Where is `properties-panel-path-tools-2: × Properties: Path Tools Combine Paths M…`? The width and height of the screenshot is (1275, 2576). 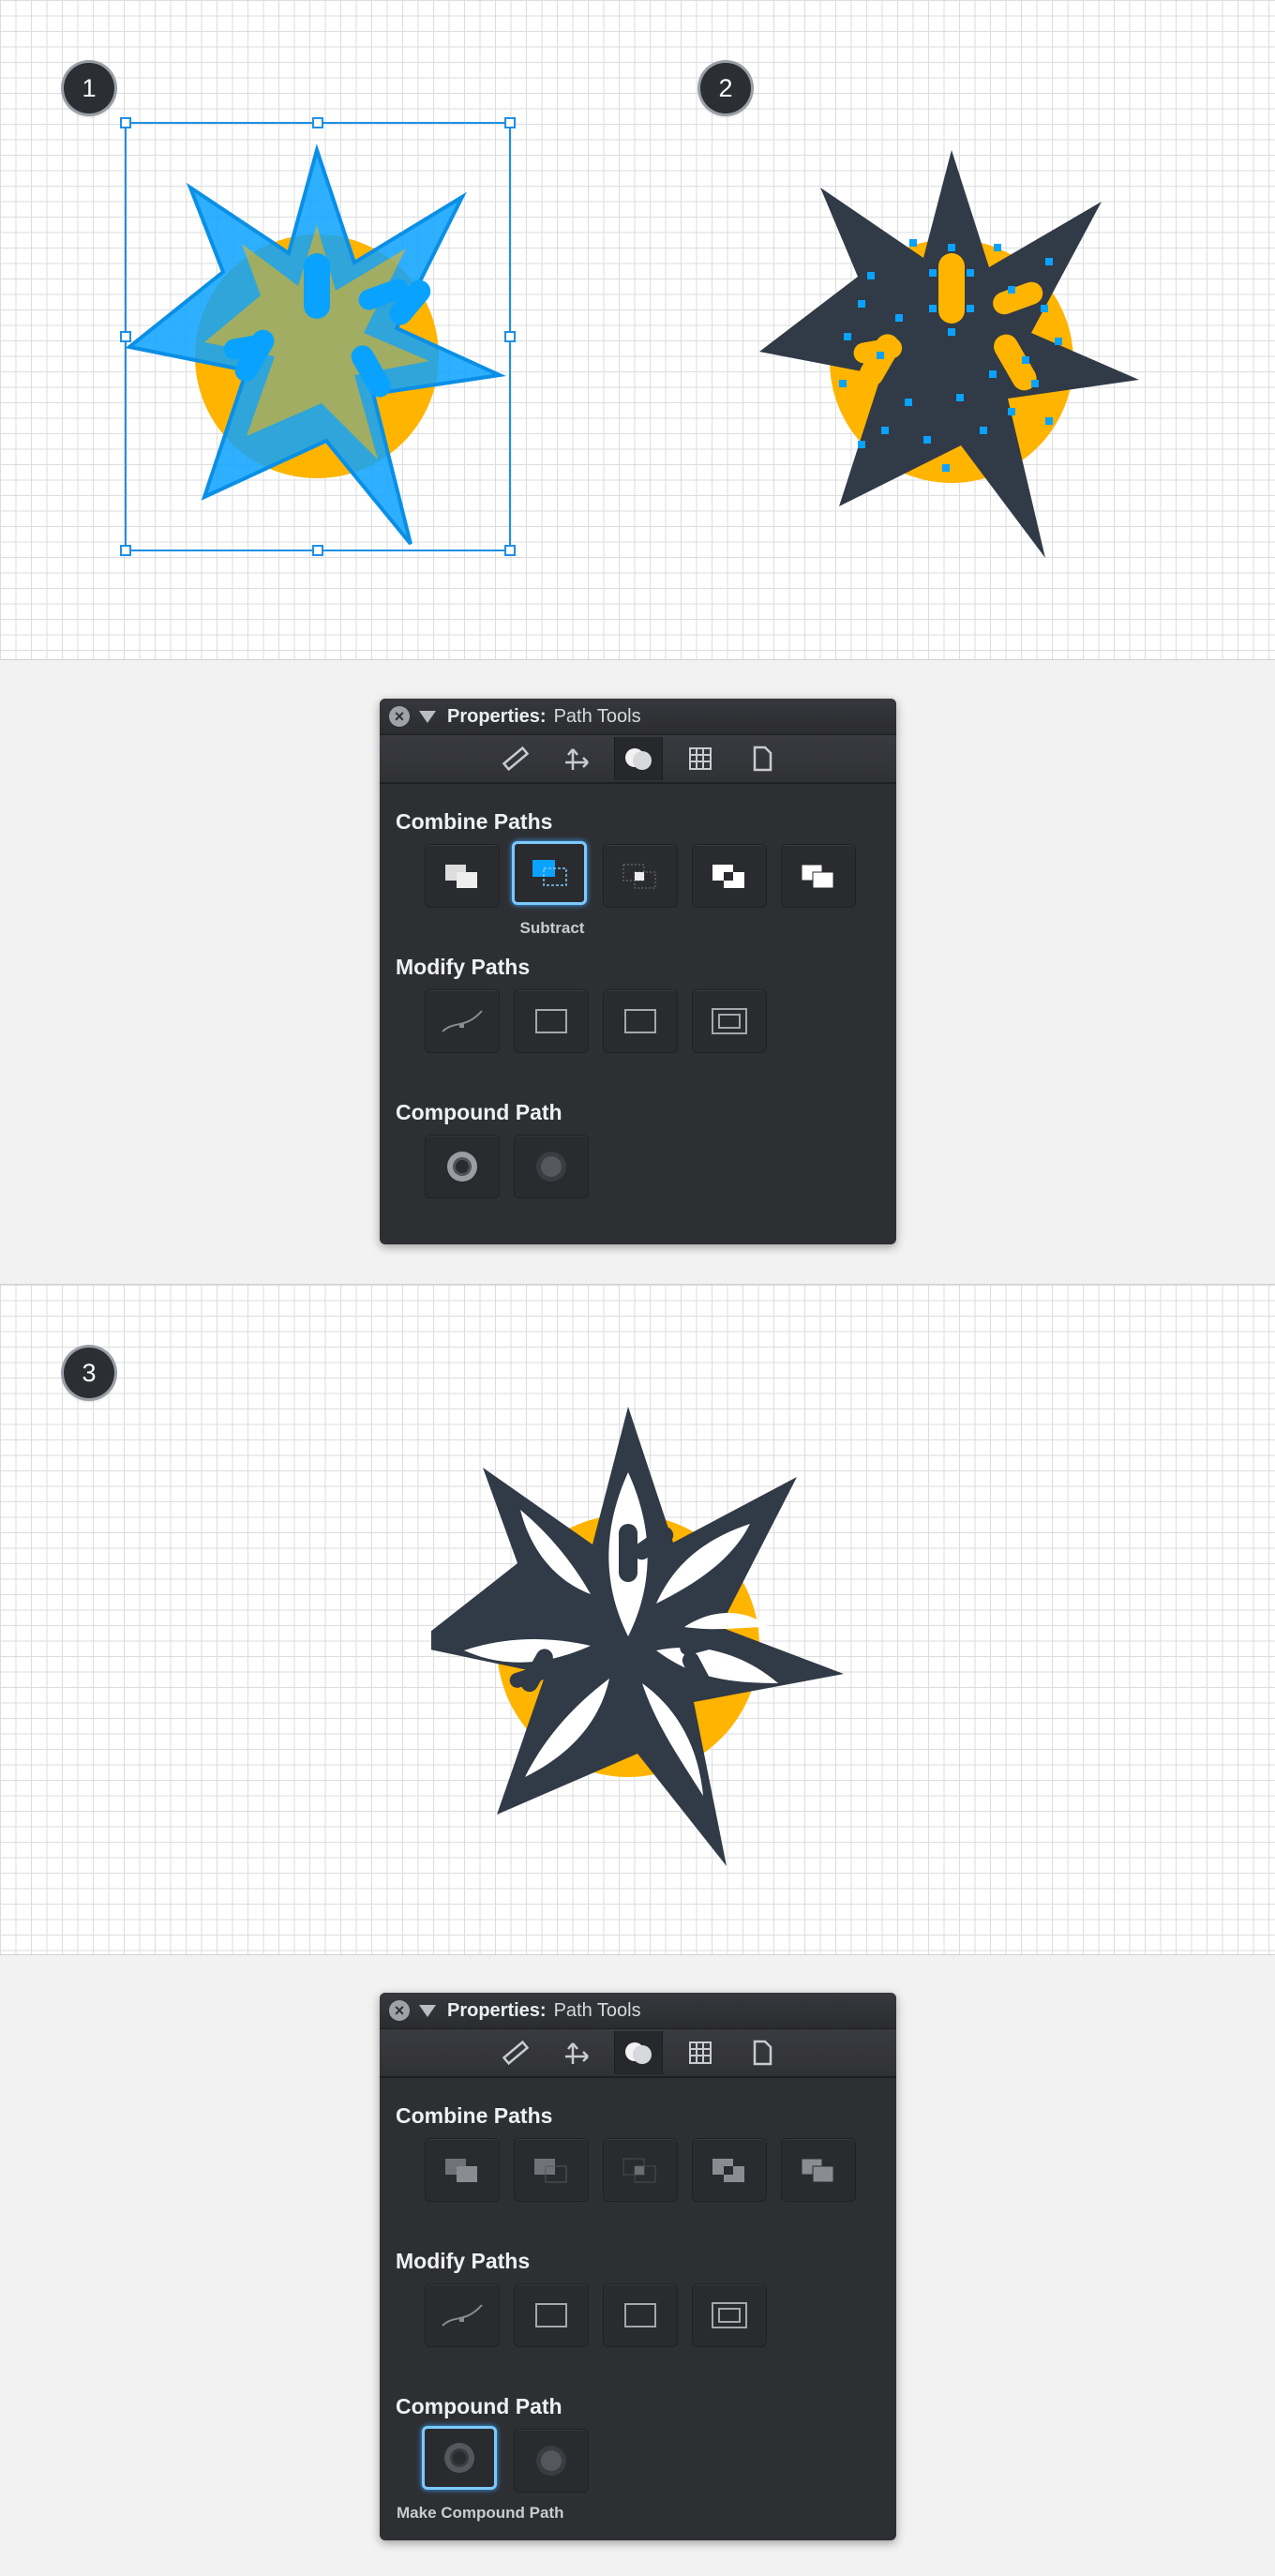
properties-panel-path-tools-2: × Properties: Path Tools Combine Paths M… is located at coordinates (638, 2266).